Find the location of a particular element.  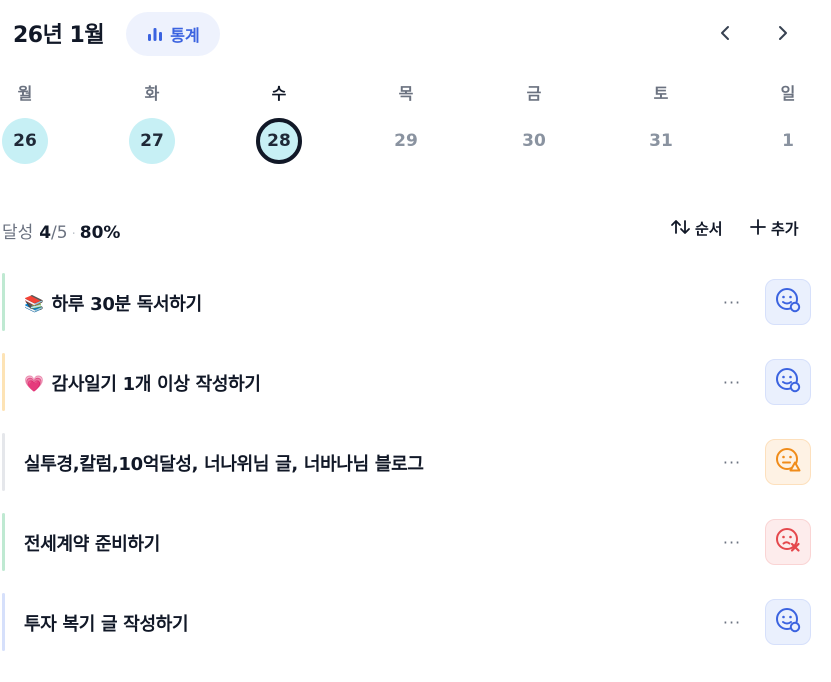

date-cell: 27 is located at coordinates (152, 141).